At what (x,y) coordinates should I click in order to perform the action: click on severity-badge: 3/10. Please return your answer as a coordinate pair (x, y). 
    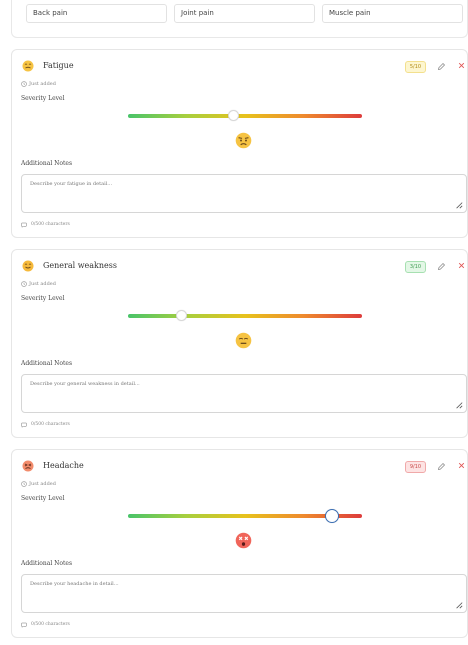
    Looking at the image, I should click on (415, 267).